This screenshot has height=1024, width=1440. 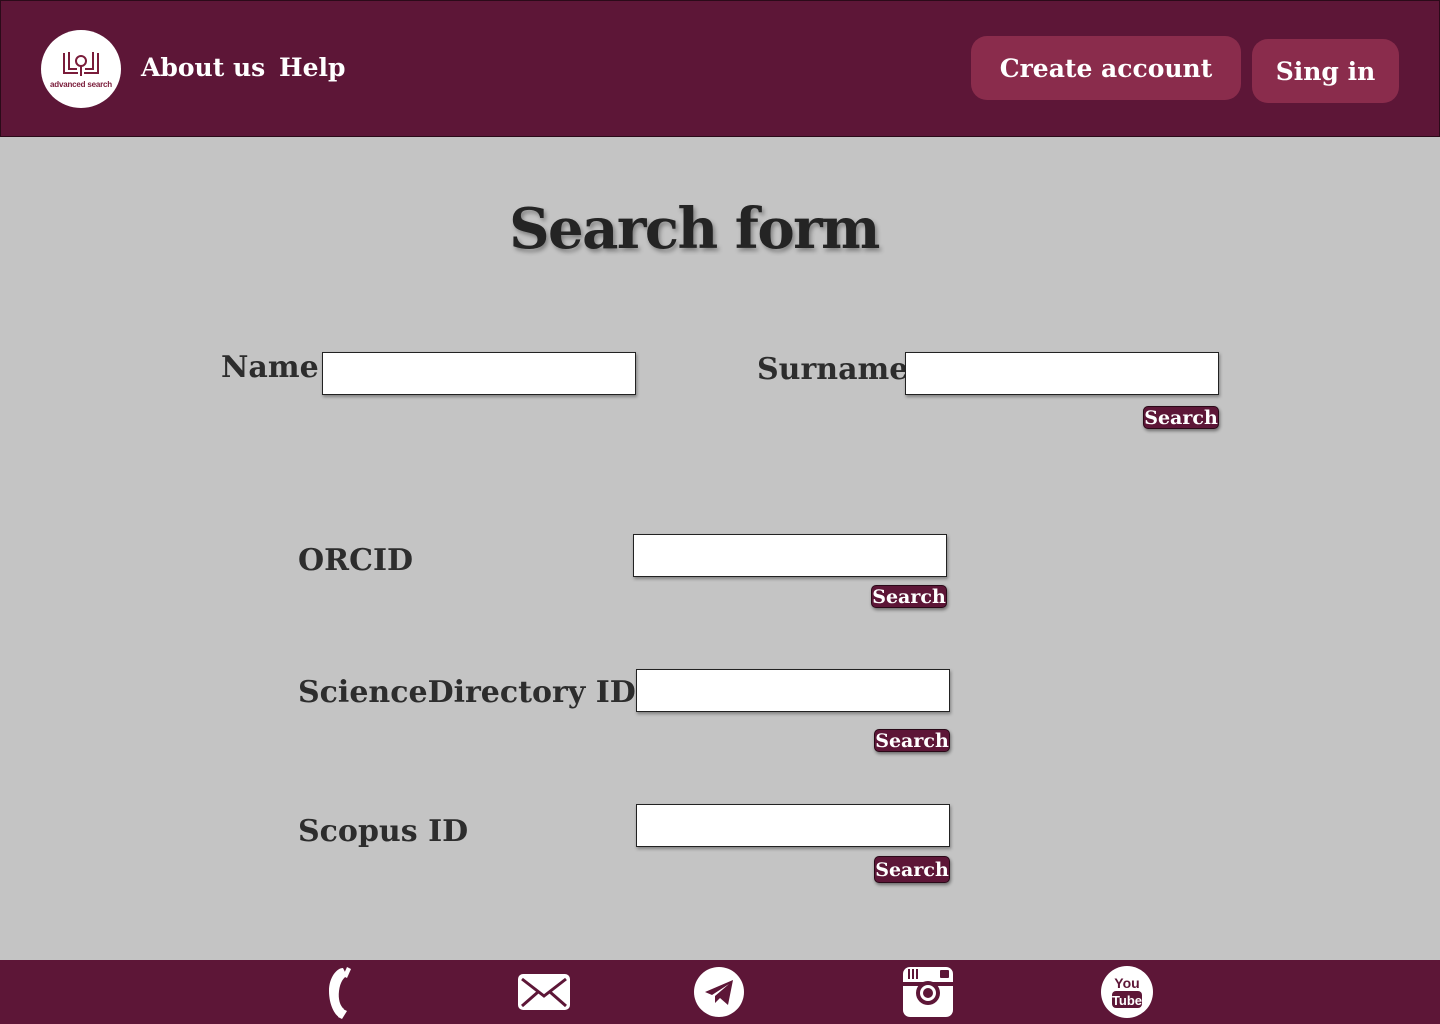 What do you see at coordinates (909, 596) in the screenshot?
I see `orcid-search-button: Search` at bounding box center [909, 596].